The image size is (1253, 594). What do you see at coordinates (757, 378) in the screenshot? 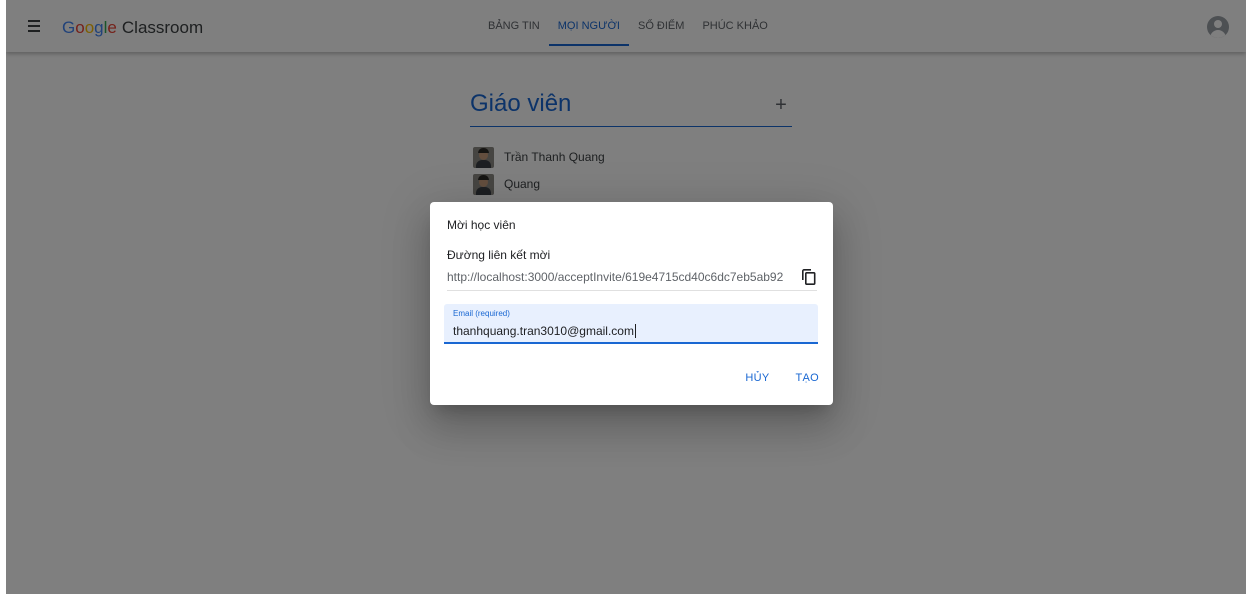
I see `cancel-button: HỦY` at bounding box center [757, 378].